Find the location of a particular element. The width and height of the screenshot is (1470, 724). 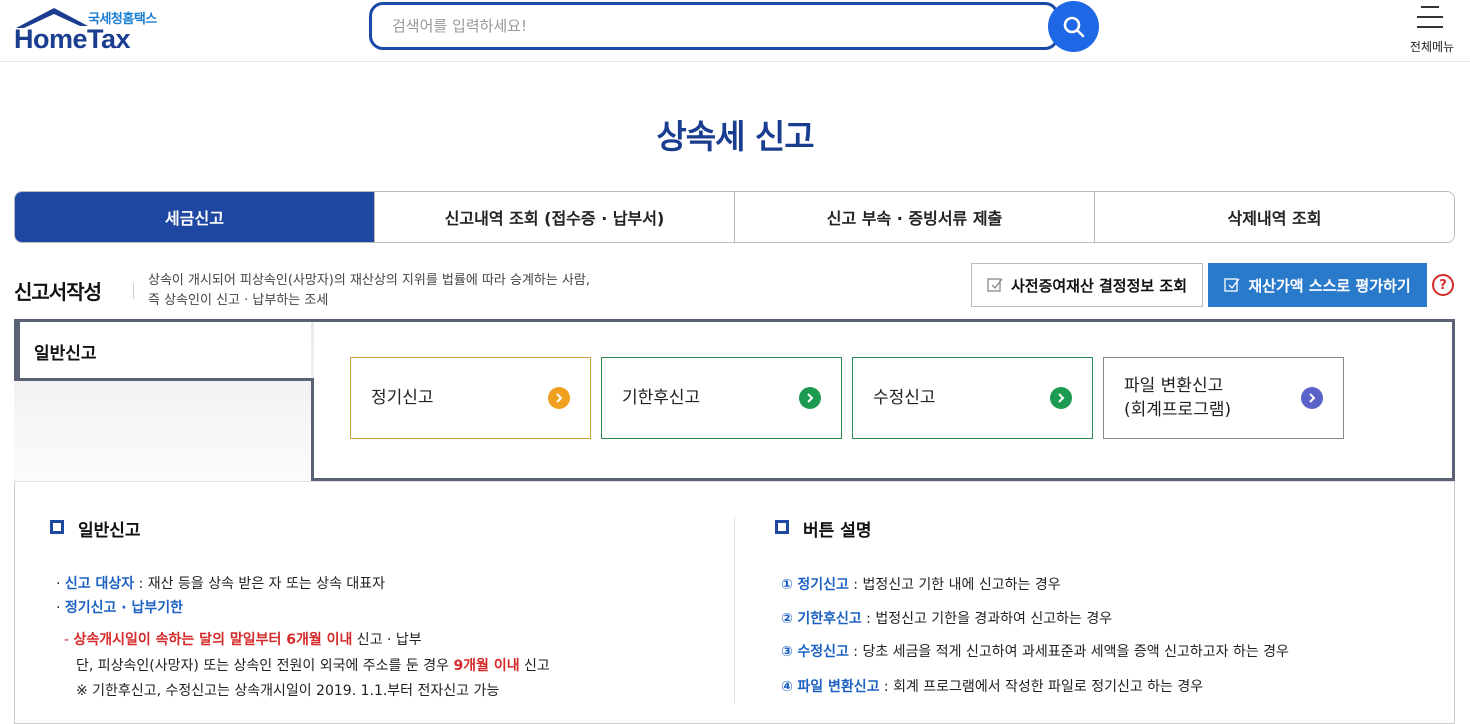

abroad-tail: 신고 is located at coordinates (534, 666).